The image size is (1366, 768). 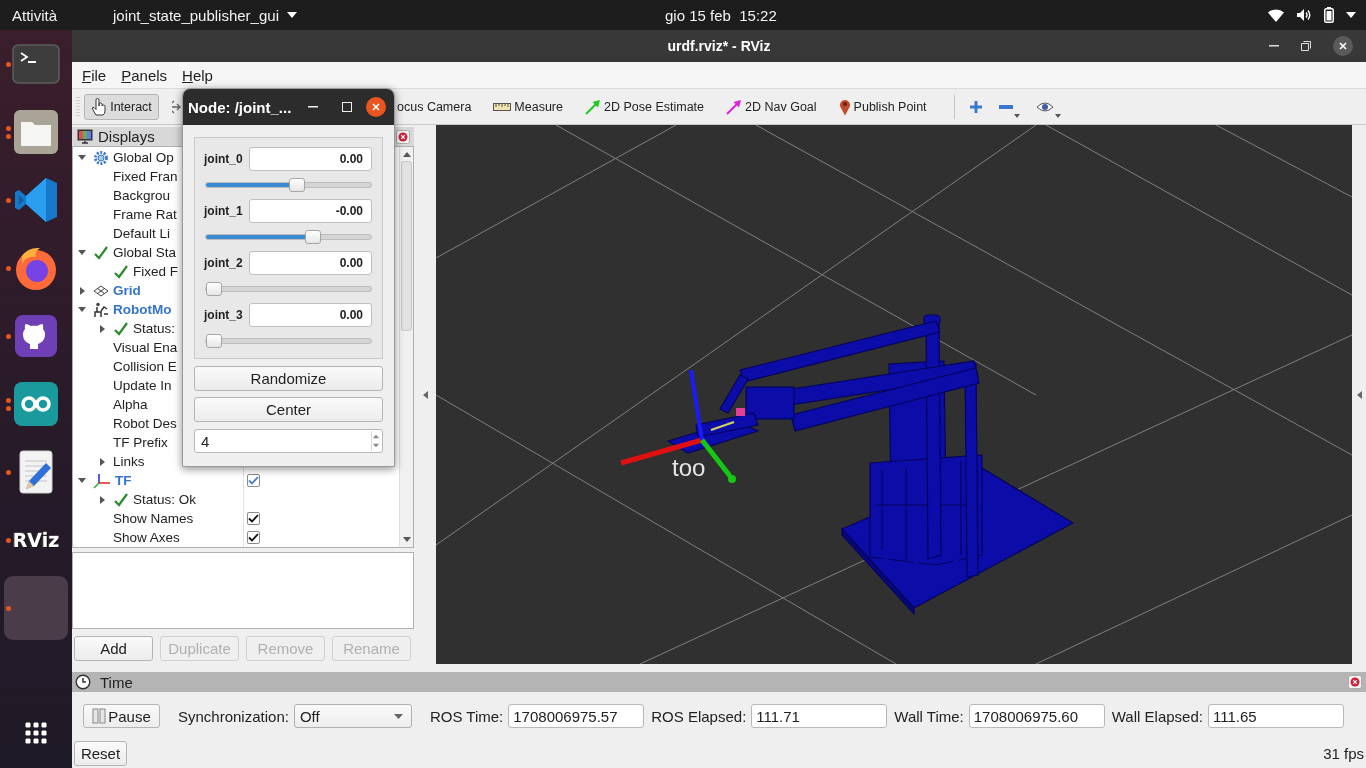 I want to click on spin-box: 4, so click(x=288, y=441).